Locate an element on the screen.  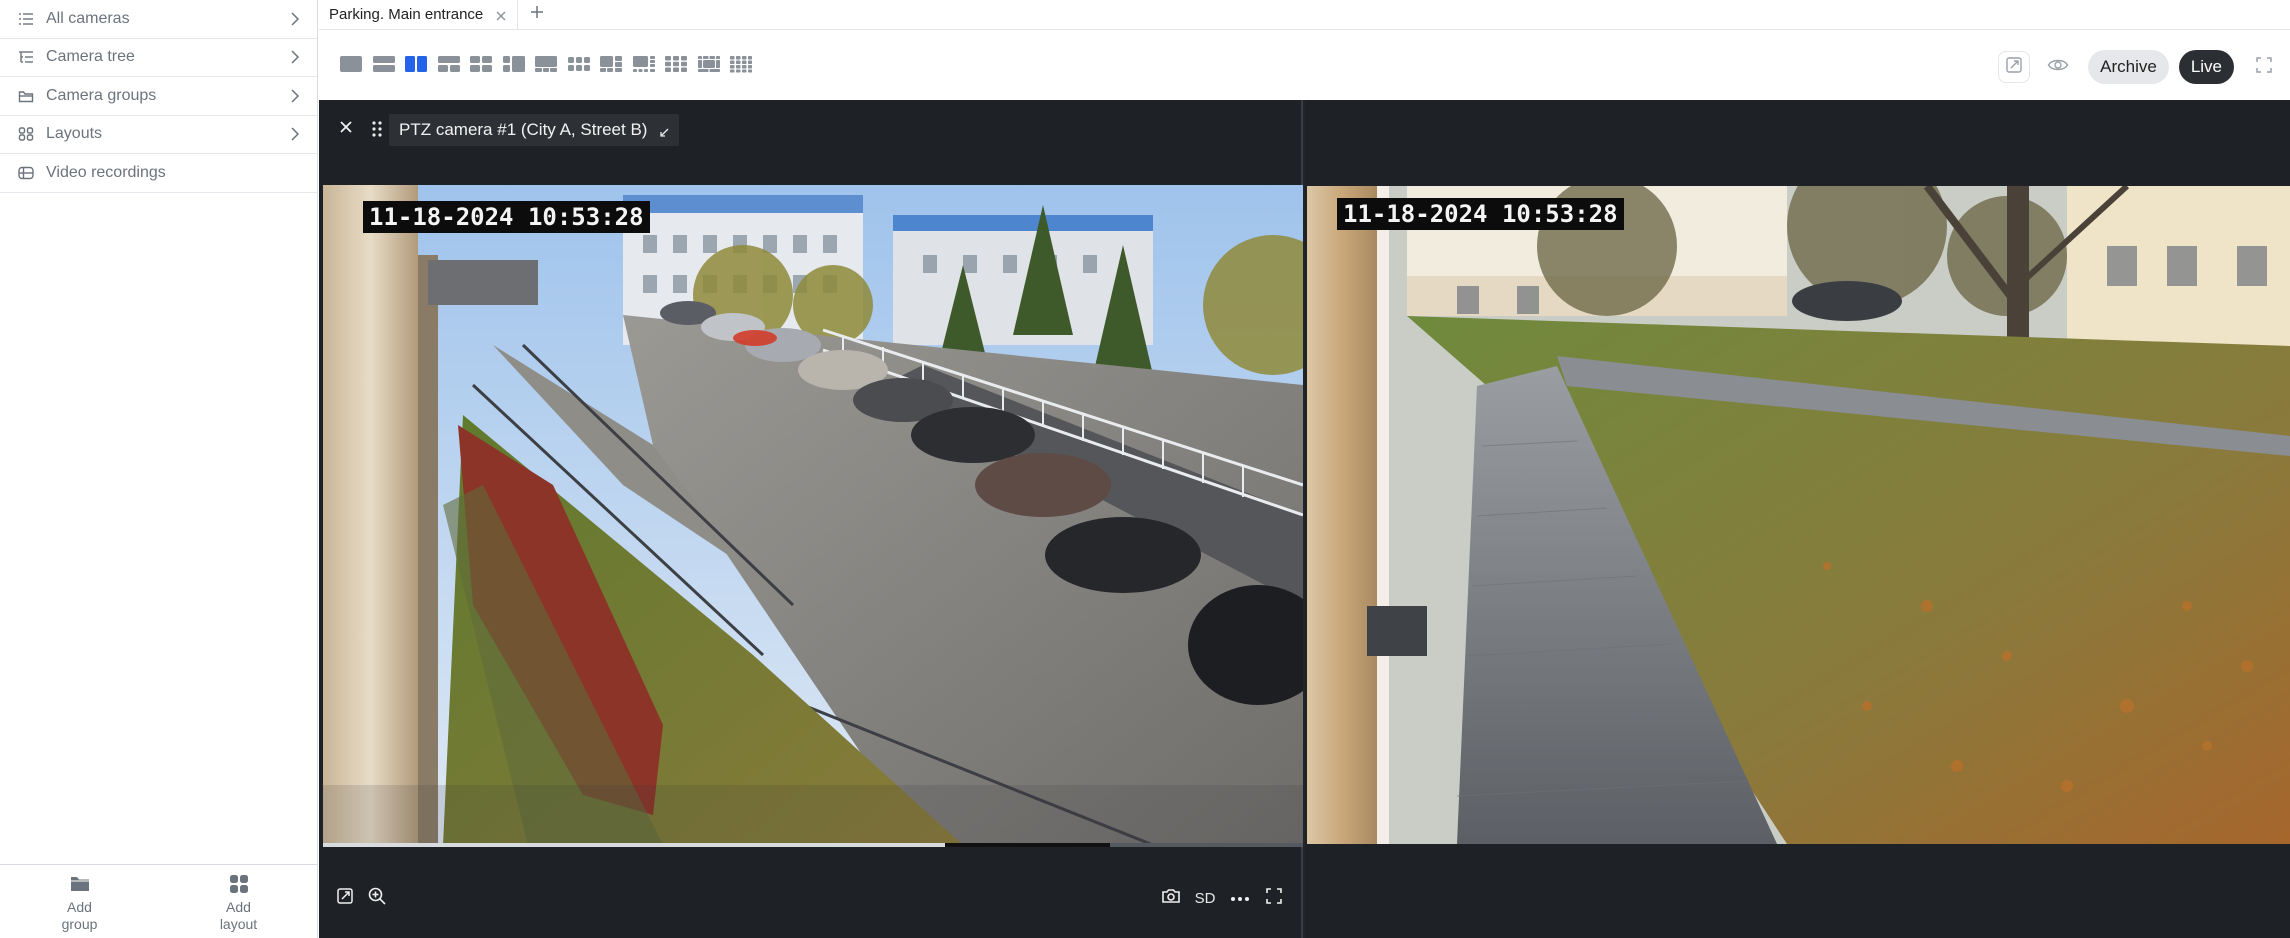
add-layout-label: Add layout is located at coordinates (239, 916).